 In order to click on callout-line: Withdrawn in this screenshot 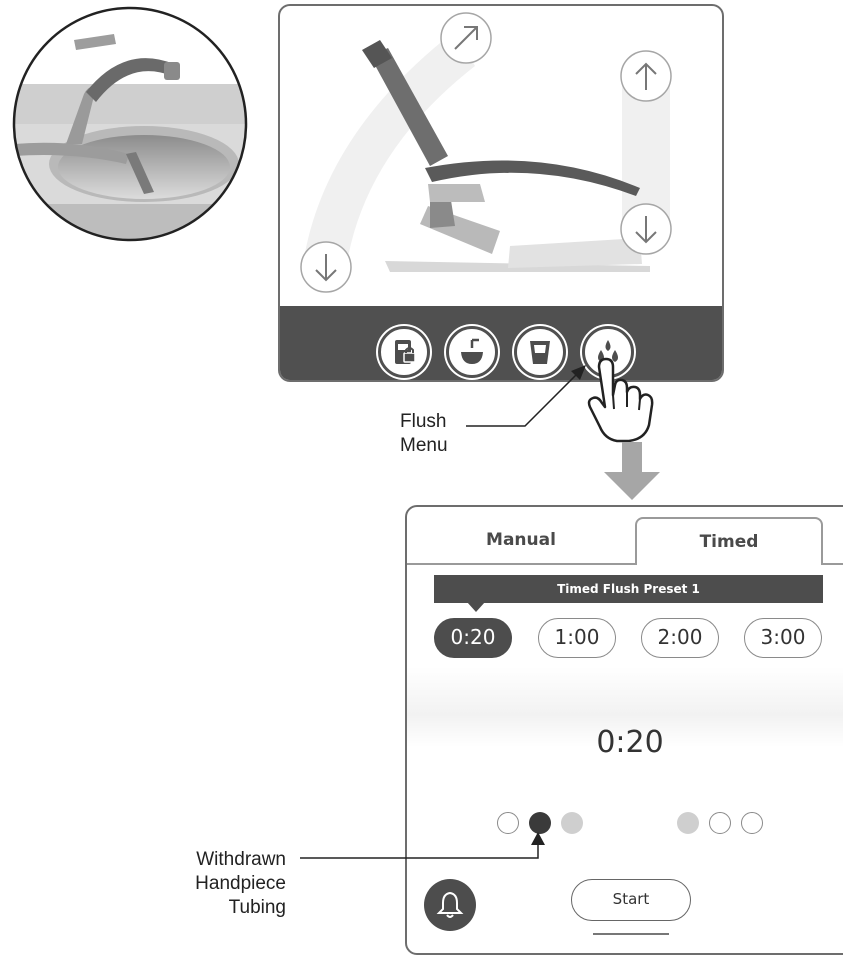, I will do `click(241, 859)`.